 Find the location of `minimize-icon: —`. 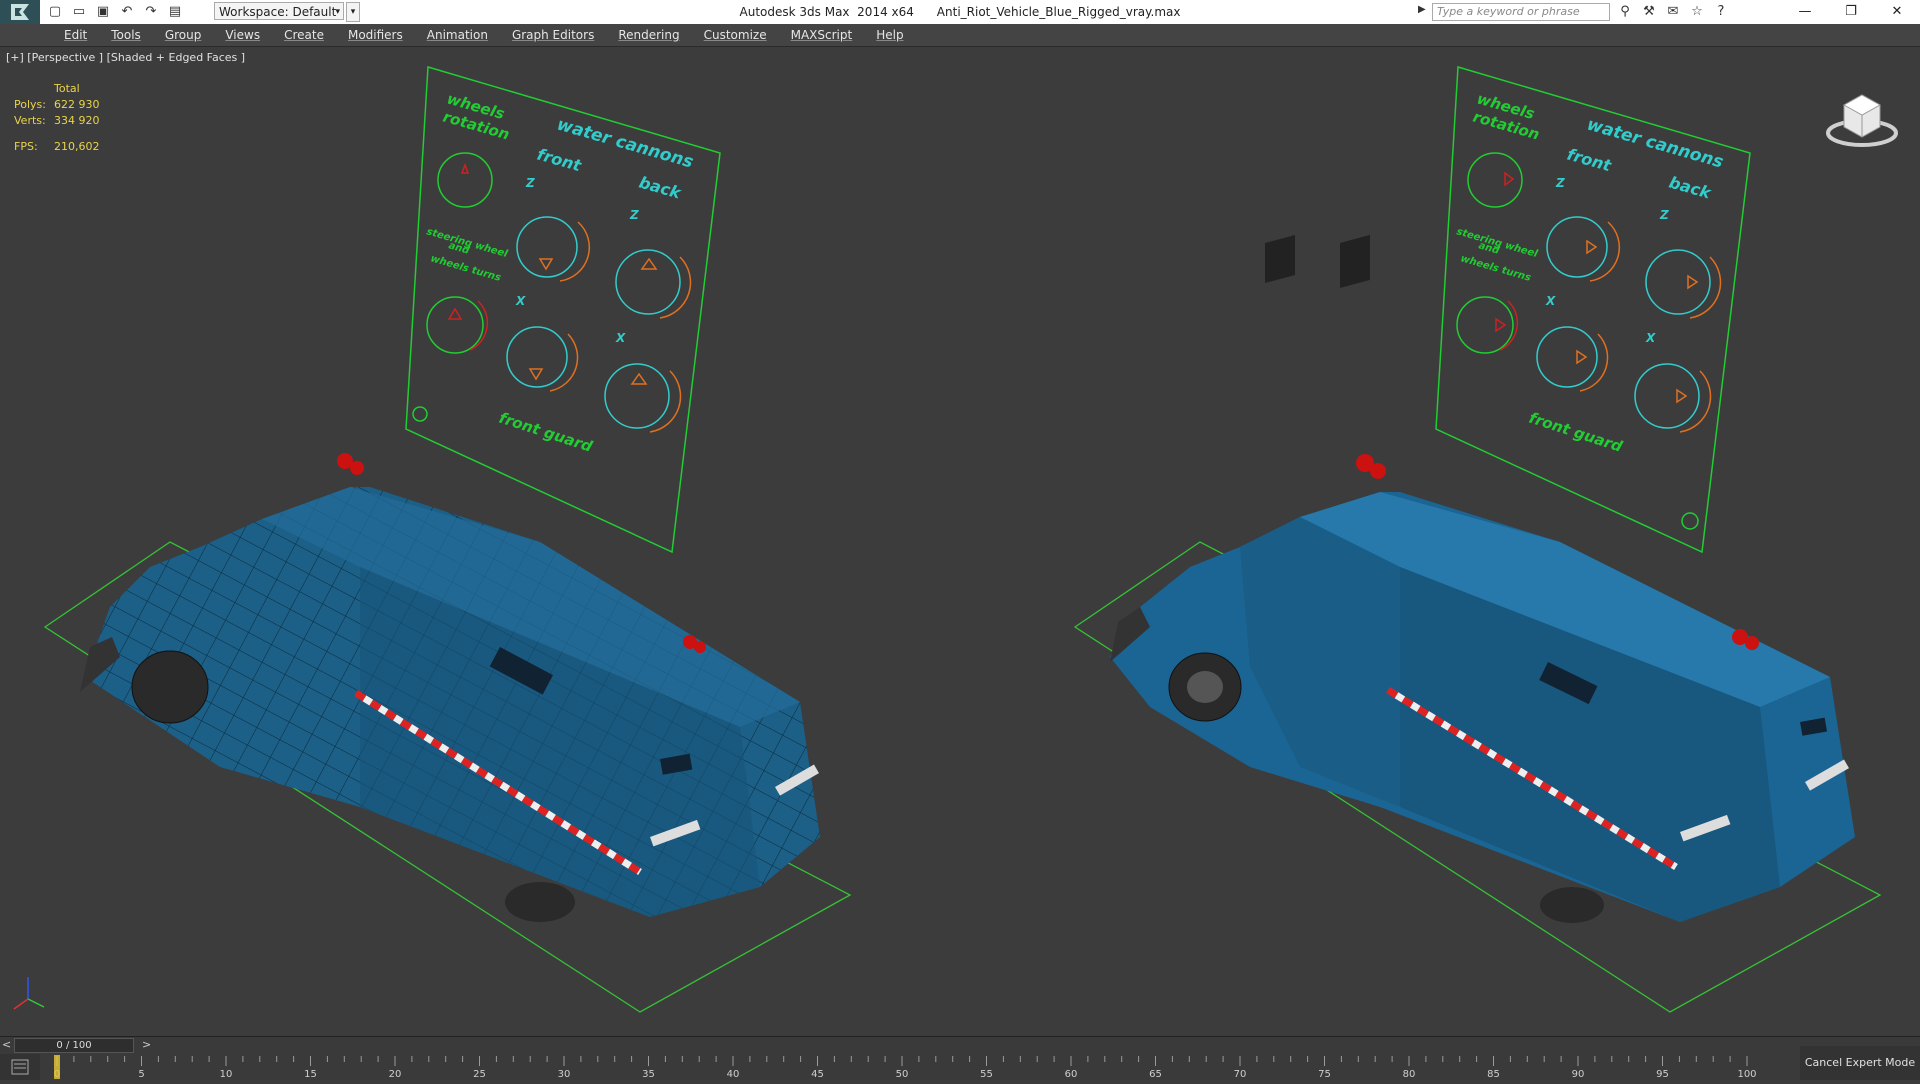

minimize-icon: — is located at coordinates (1805, 12).